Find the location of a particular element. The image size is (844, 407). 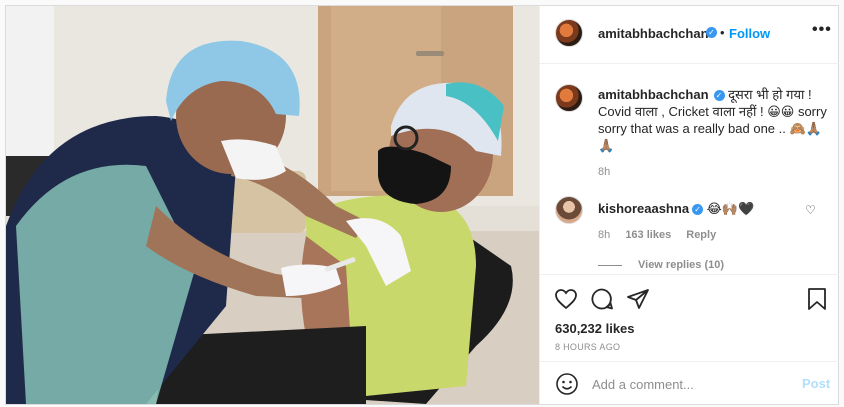

share-icon is located at coordinates (638, 301).